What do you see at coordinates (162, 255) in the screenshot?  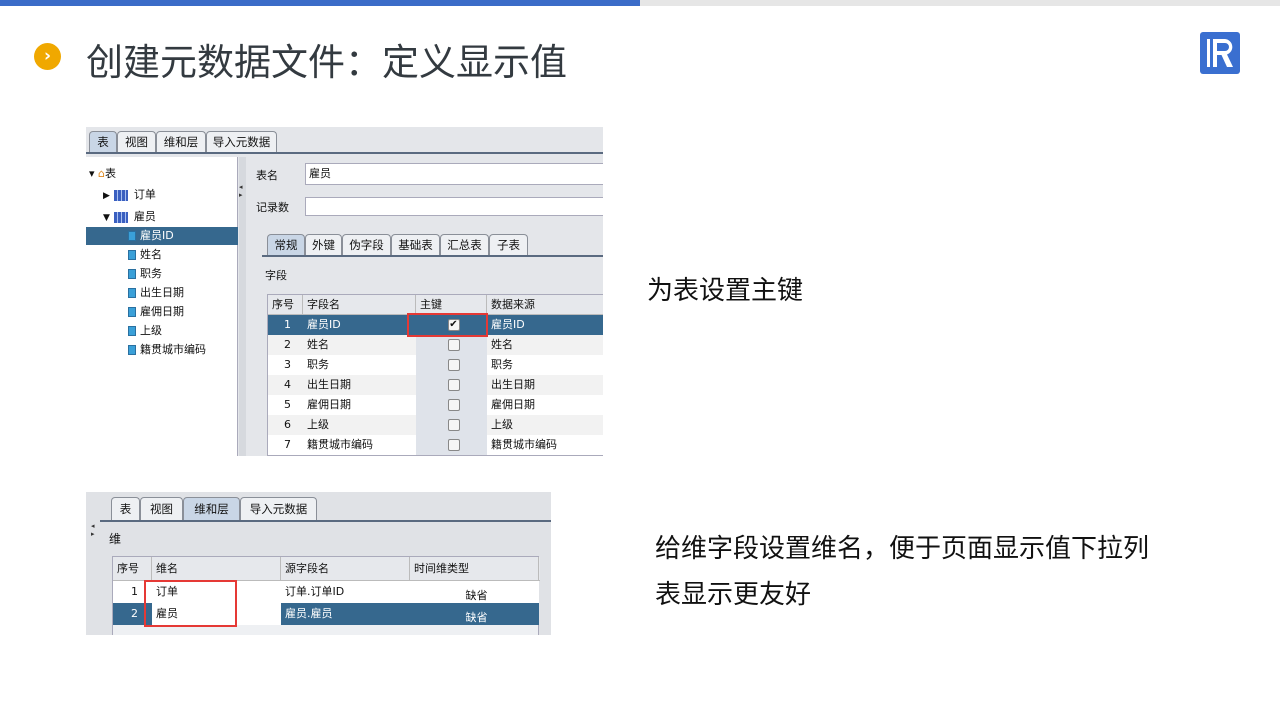 I see `tree-field-item: 姓名` at bounding box center [162, 255].